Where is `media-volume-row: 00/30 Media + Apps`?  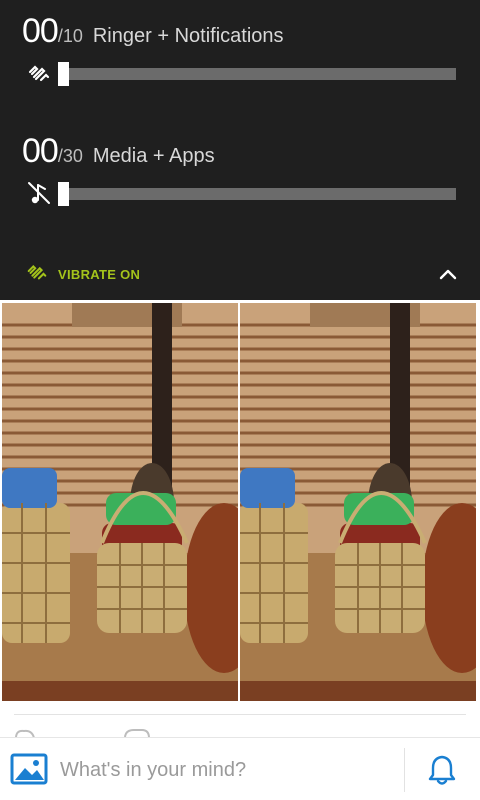
media-volume-row: 00/30 Media + Apps is located at coordinates (240, 175).